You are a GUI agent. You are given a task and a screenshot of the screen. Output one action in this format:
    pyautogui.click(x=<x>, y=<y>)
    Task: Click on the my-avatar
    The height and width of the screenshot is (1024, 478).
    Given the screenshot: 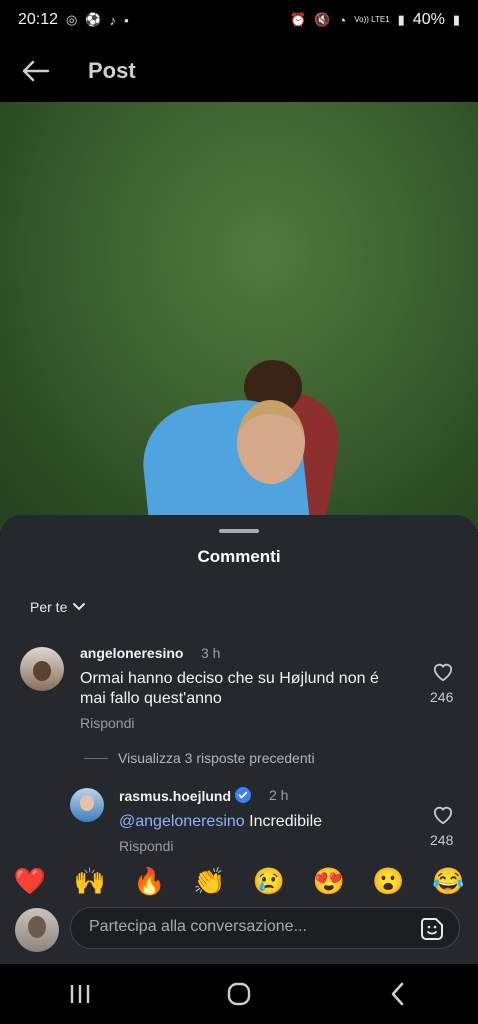 What is the action you would take?
    pyautogui.click(x=37, y=930)
    